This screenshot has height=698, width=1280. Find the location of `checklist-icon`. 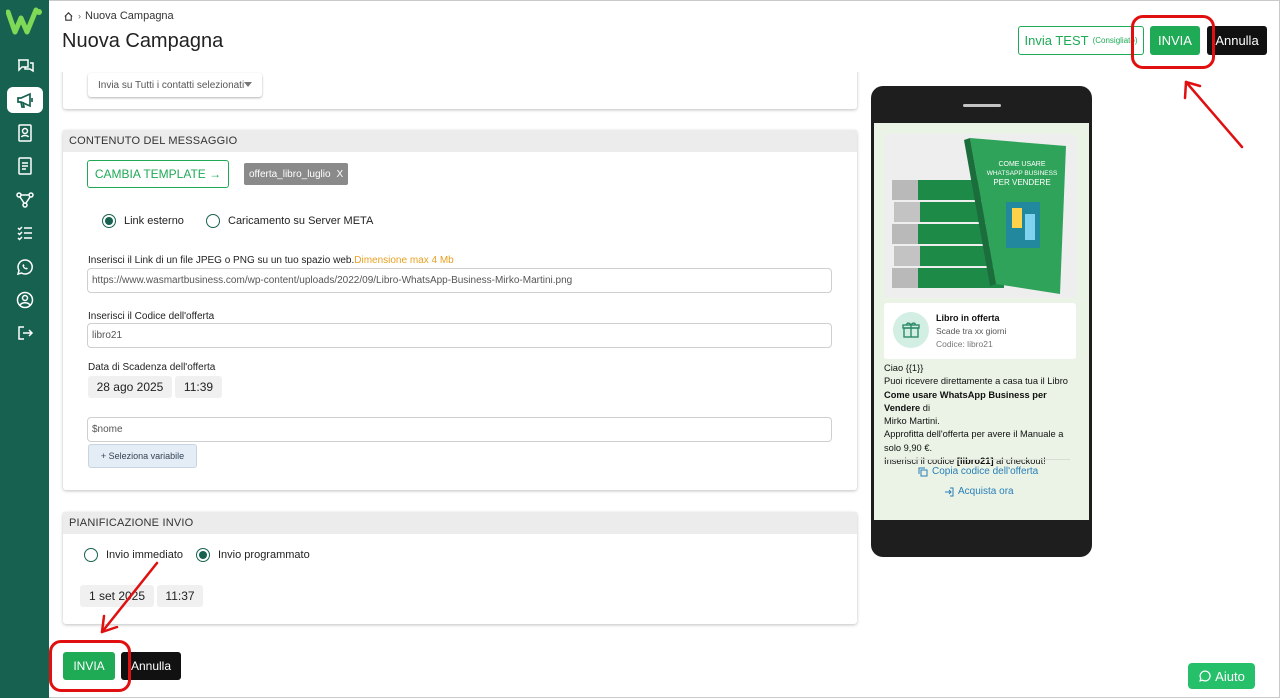

checklist-icon is located at coordinates (24, 233).